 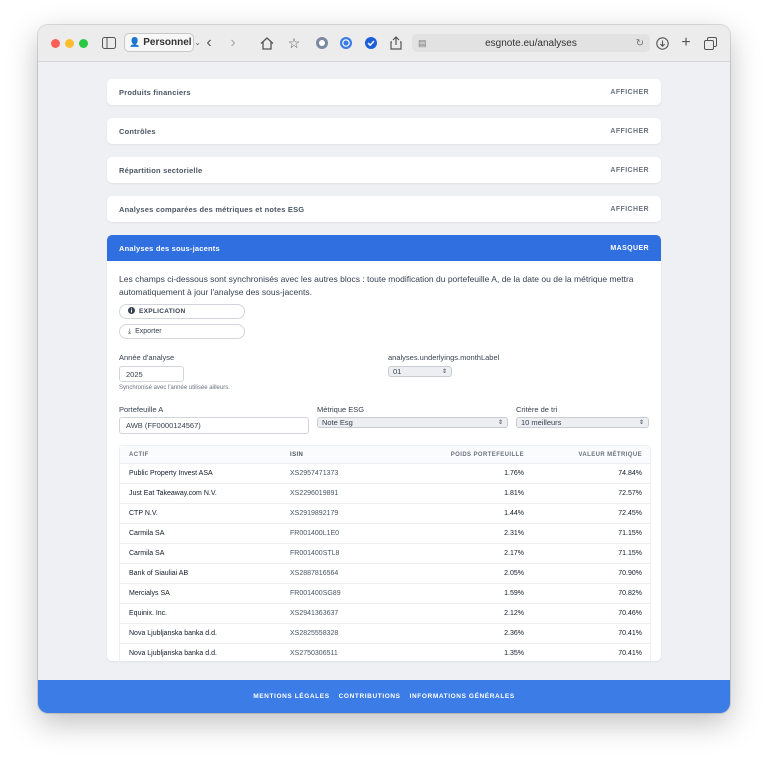 What do you see at coordinates (233, 43) in the screenshot?
I see `forward-icon: ›` at bounding box center [233, 43].